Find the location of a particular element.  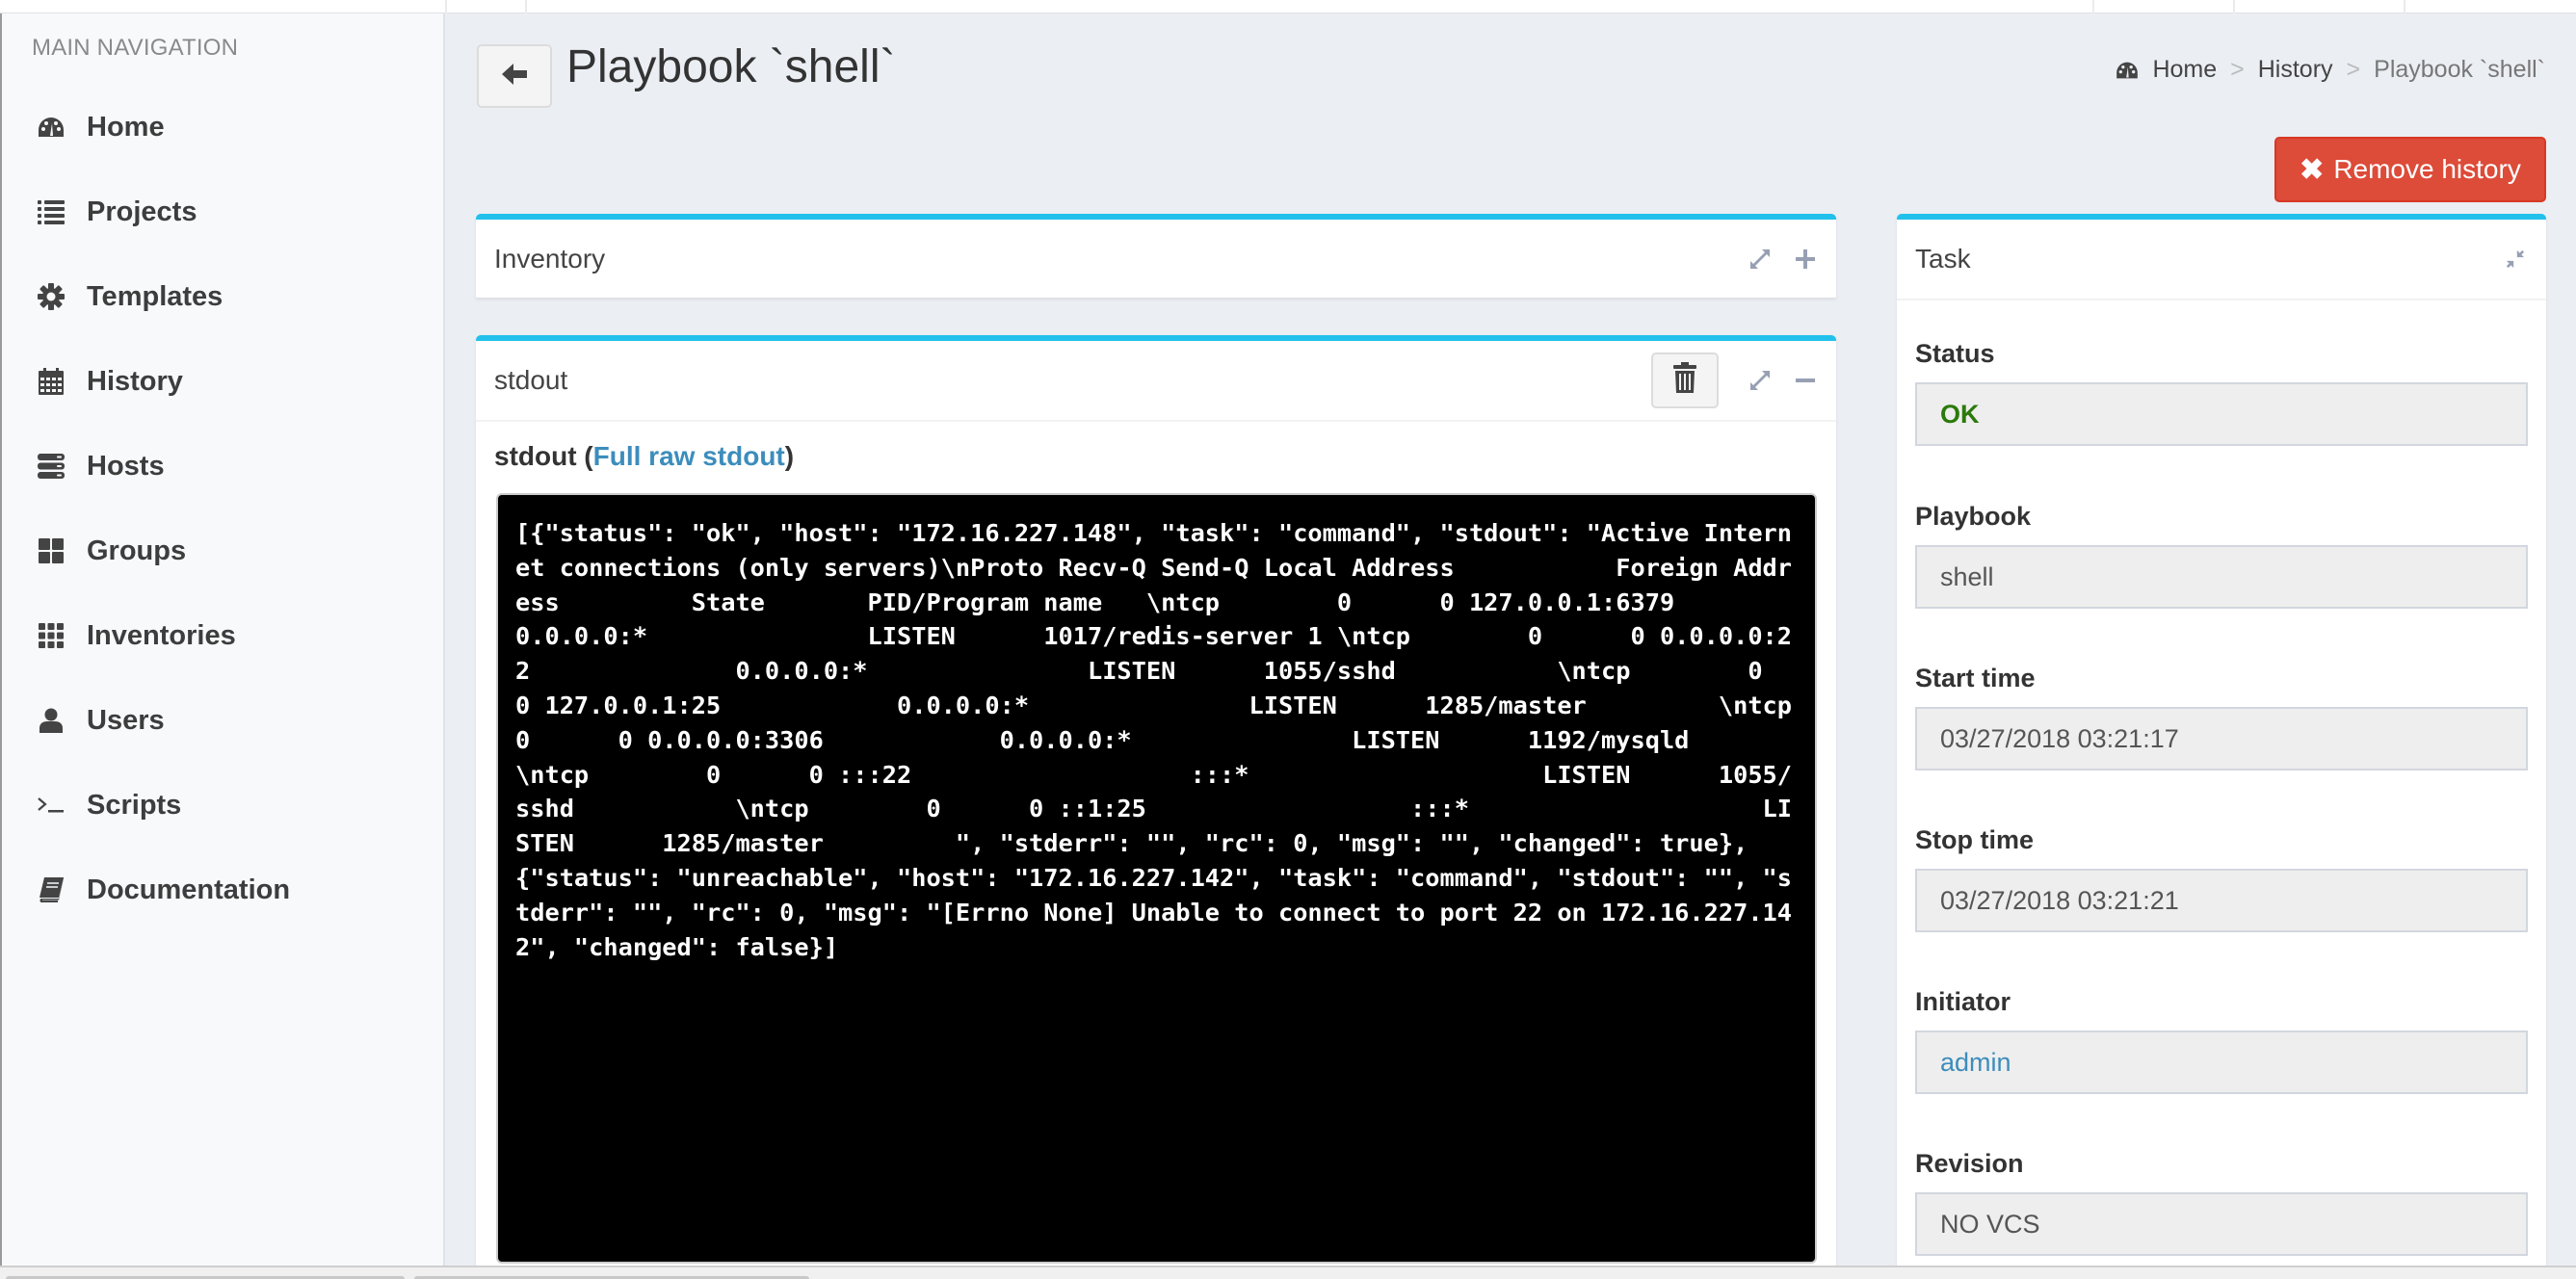

sidebar-item-label: Templates is located at coordinates (155, 296).